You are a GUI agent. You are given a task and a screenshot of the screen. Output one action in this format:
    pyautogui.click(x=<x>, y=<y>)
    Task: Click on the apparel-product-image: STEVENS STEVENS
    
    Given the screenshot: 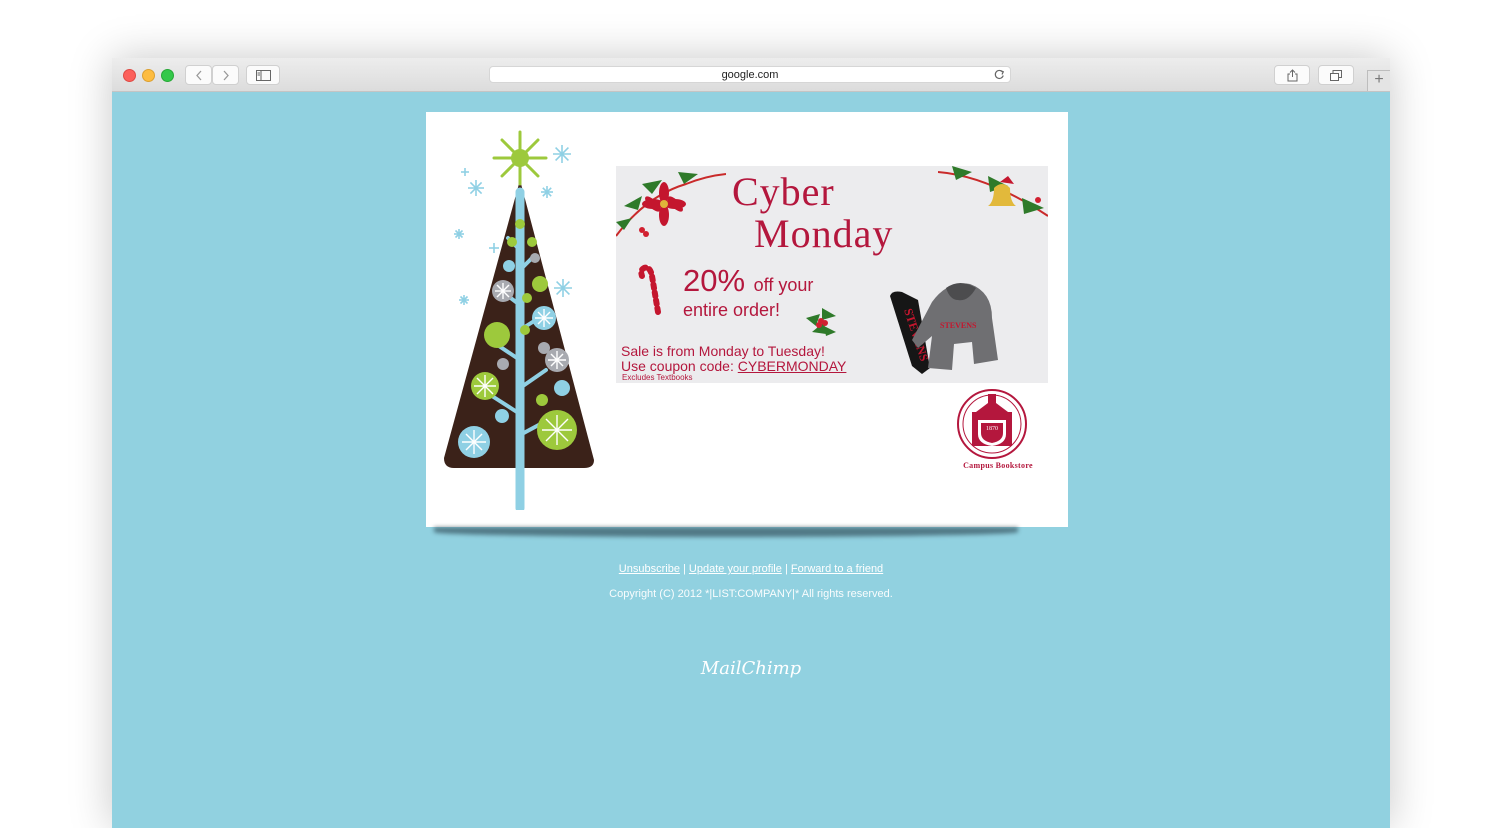 What is the action you would take?
    pyautogui.click(x=944, y=328)
    